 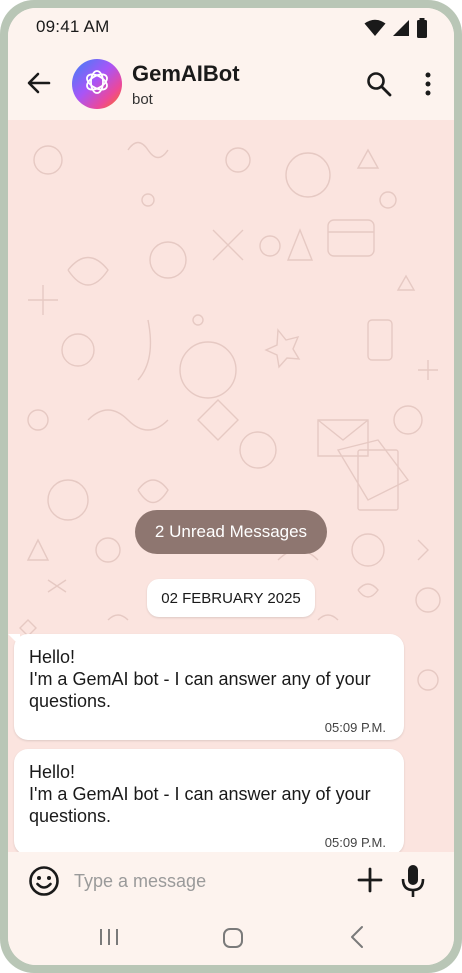 I want to click on search-button, so click(x=379, y=84).